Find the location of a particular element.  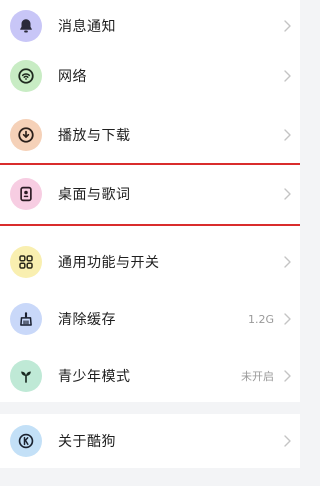

grid-icon is located at coordinates (26, 262).